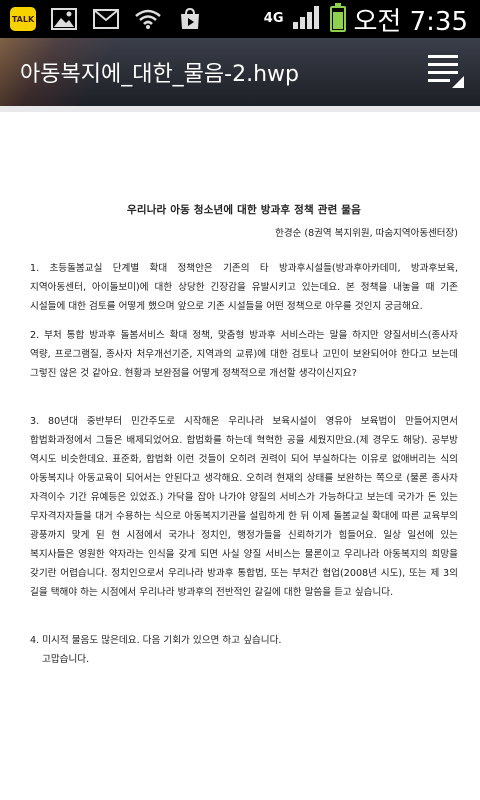 Image resolution: width=480 pixels, height=800 pixels. Describe the element at coordinates (190, 19) in the screenshot. I see `play-store-icon` at that location.